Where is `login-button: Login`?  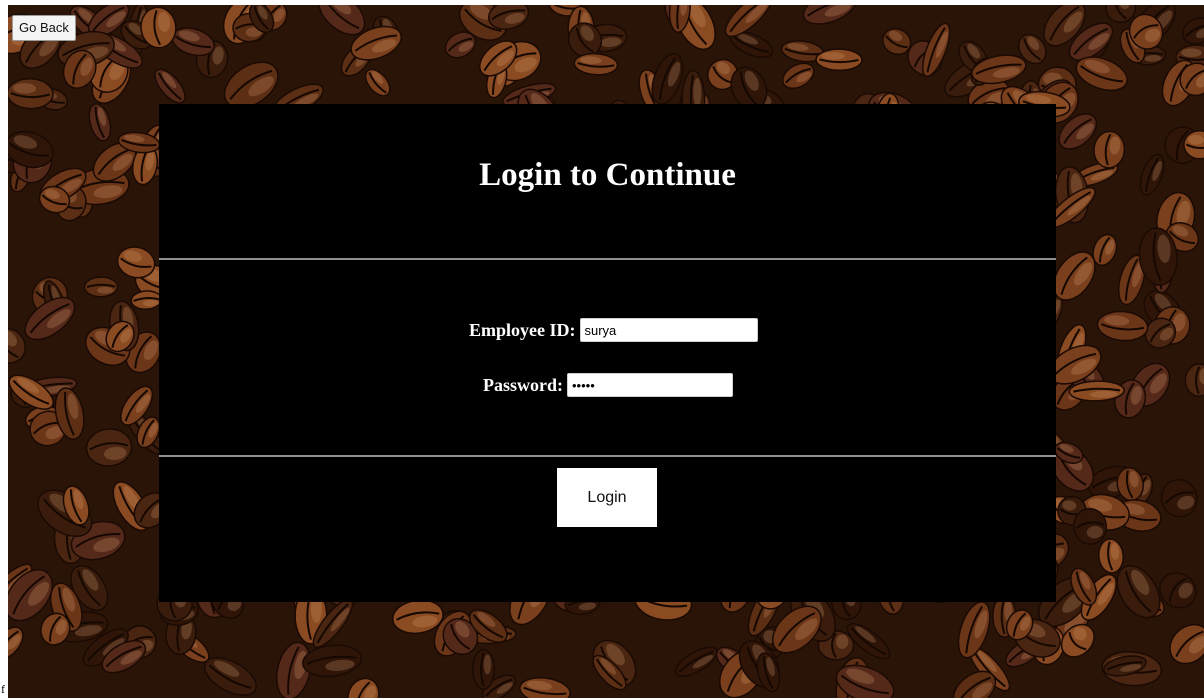 login-button: Login is located at coordinates (607, 497).